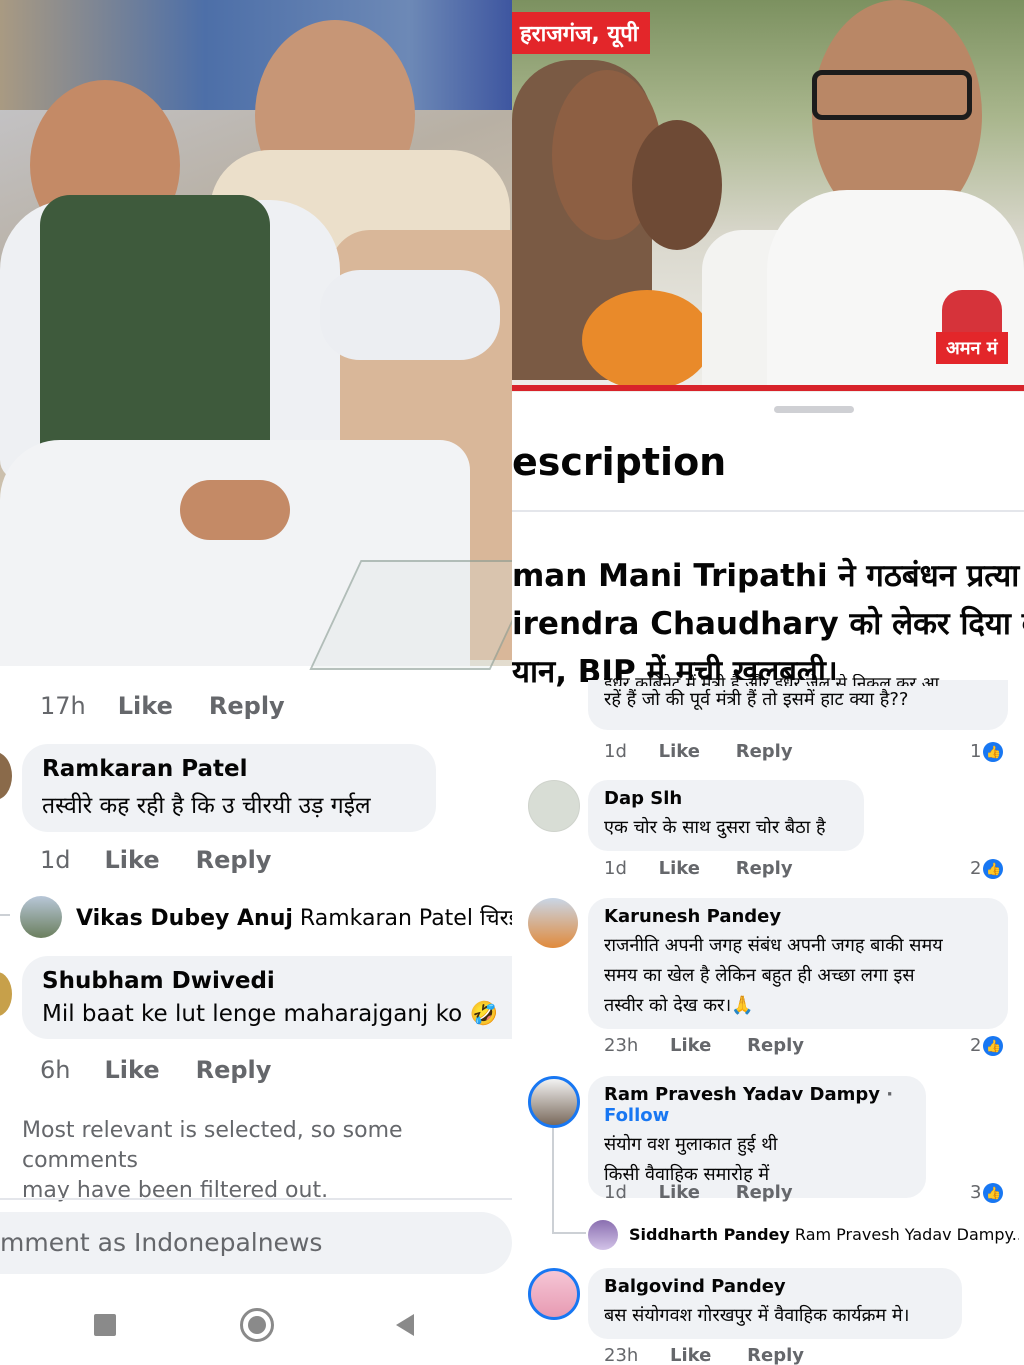  Describe the element at coordinates (636, 1115) in the screenshot. I see `follow-button: Follow` at that location.